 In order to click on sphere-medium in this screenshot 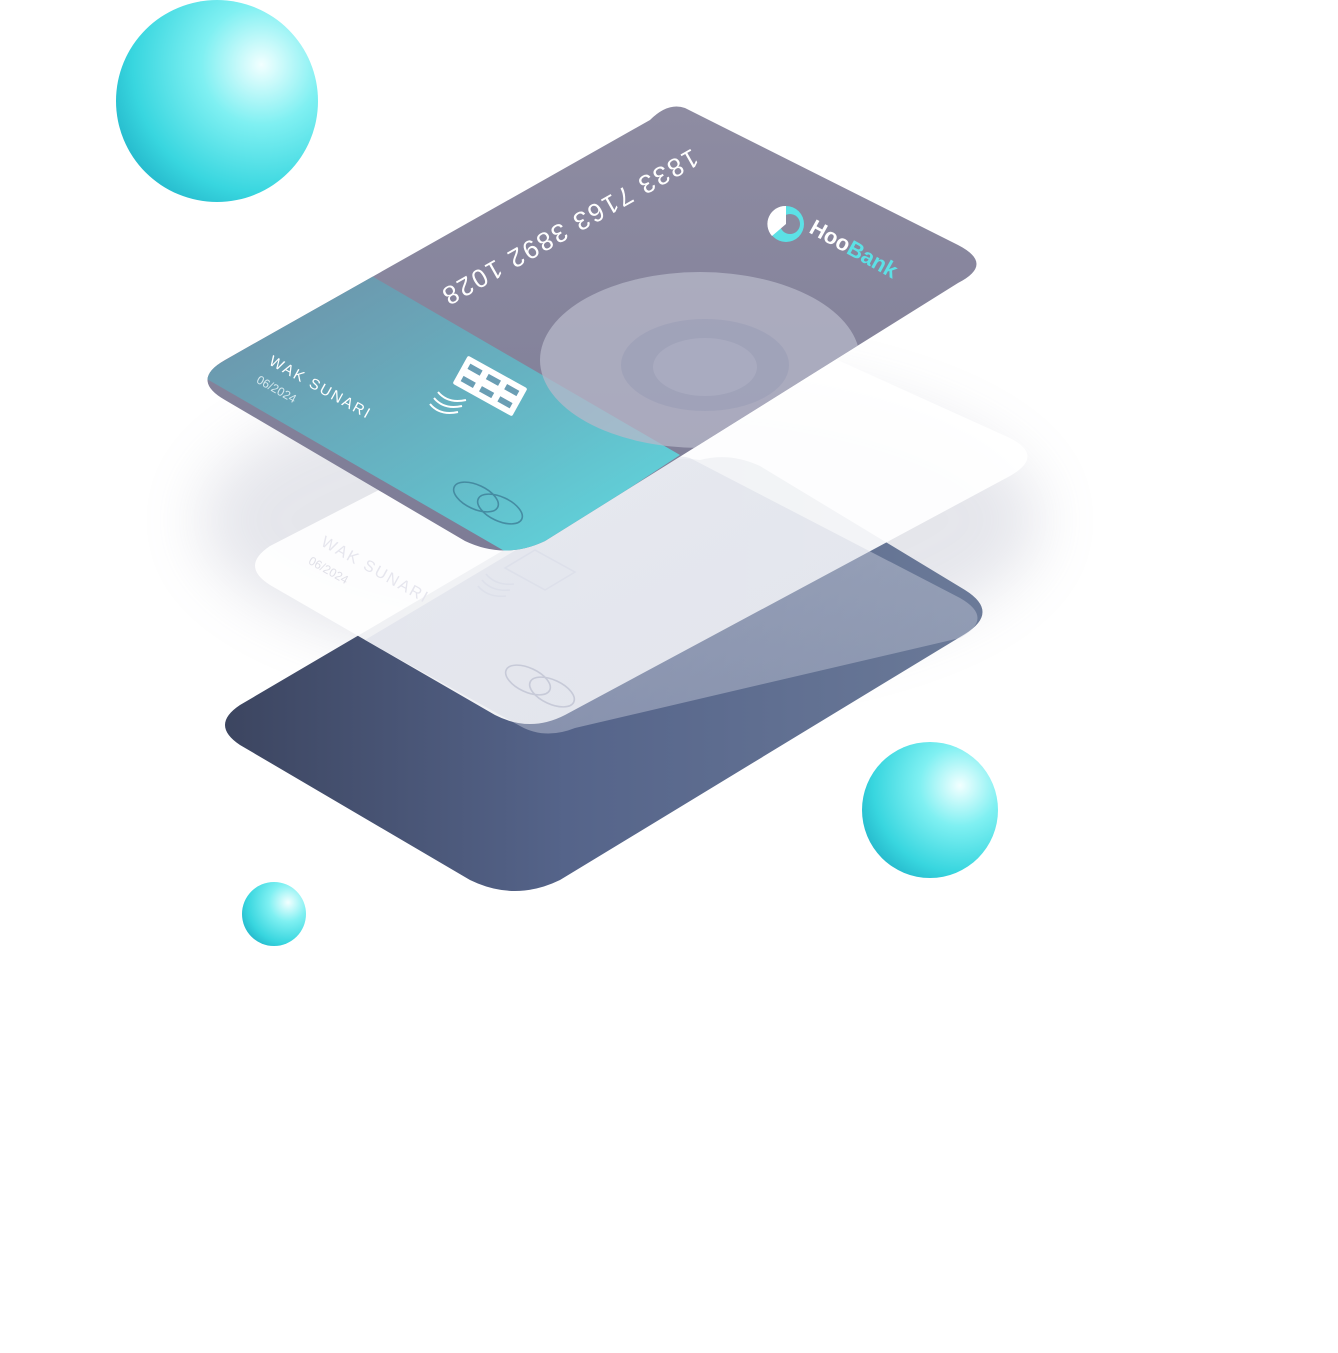, I will do `click(930, 810)`.